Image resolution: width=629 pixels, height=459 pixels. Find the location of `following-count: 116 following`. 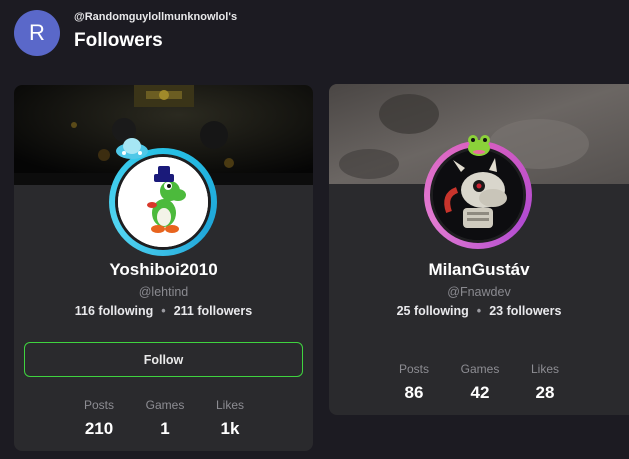

following-count: 116 following is located at coordinates (114, 311).